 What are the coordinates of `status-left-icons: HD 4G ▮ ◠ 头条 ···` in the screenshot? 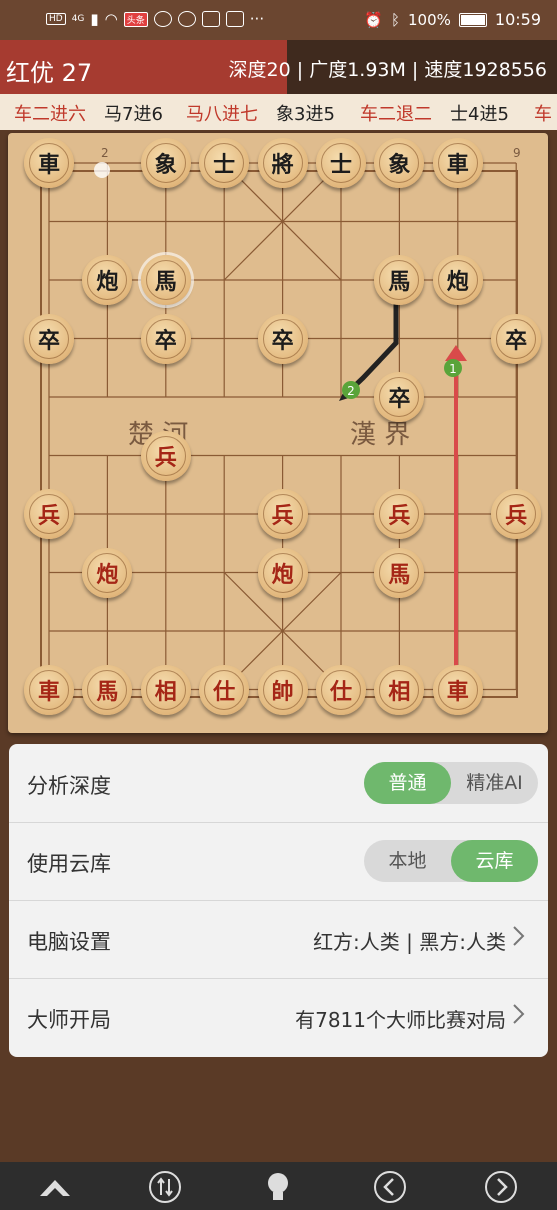 It's located at (155, 19).